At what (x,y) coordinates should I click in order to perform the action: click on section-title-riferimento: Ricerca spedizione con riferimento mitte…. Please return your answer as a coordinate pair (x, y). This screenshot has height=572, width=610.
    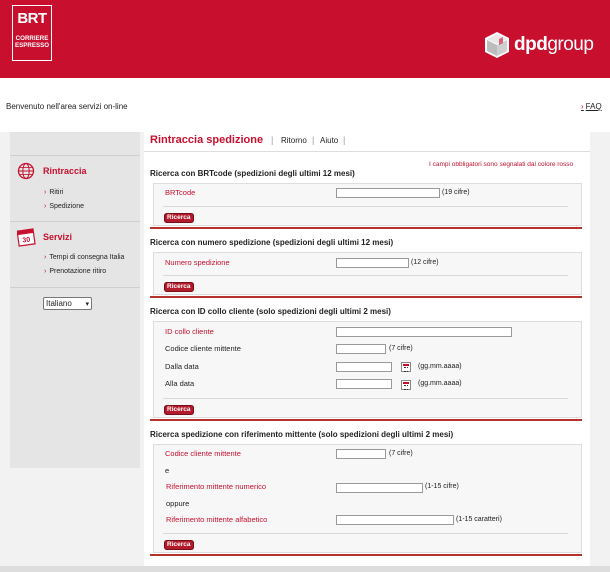
    Looking at the image, I should click on (302, 434).